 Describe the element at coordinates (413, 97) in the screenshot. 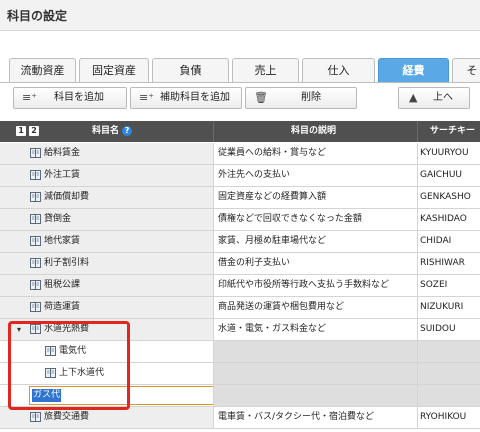

I see `arrow-up-icon: ▲` at that location.